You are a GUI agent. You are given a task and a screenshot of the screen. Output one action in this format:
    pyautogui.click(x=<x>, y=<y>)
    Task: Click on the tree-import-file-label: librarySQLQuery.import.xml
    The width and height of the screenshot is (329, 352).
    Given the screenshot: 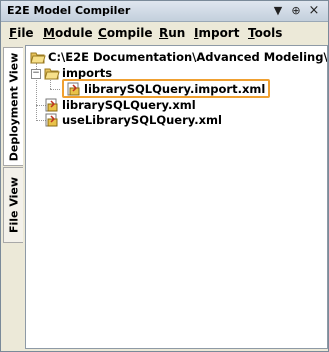 What is the action you would take?
    pyautogui.click(x=175, y=89)
    